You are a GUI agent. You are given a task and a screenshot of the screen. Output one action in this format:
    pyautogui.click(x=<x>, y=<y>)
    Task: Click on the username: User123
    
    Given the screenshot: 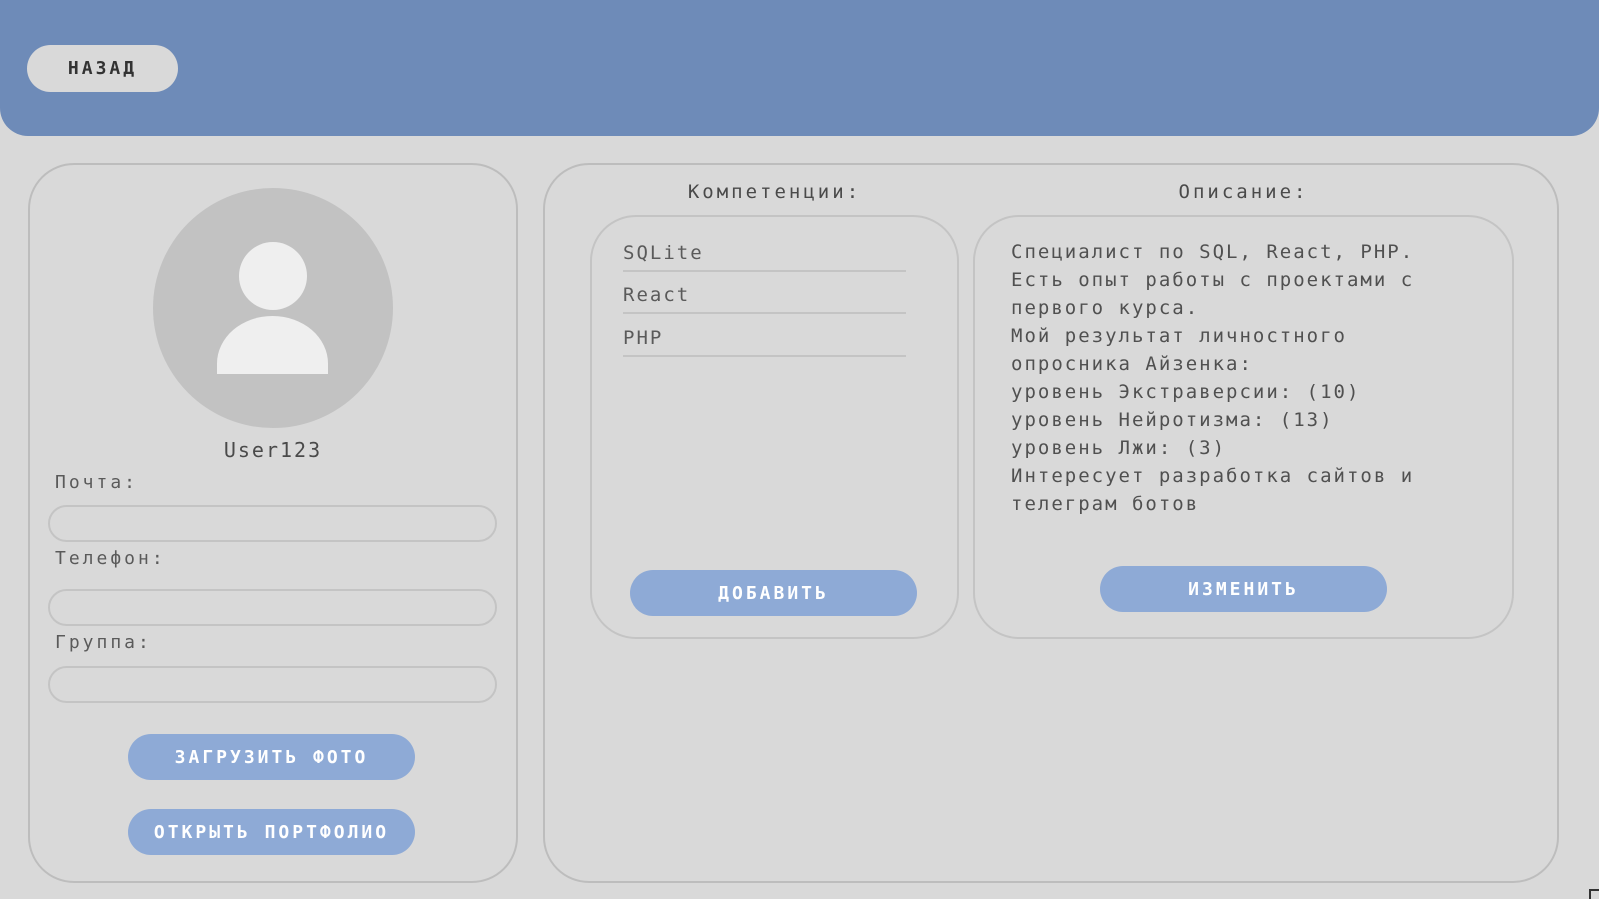 What is the action you would take?
    pyautogui.click(x=273, y=450)
    